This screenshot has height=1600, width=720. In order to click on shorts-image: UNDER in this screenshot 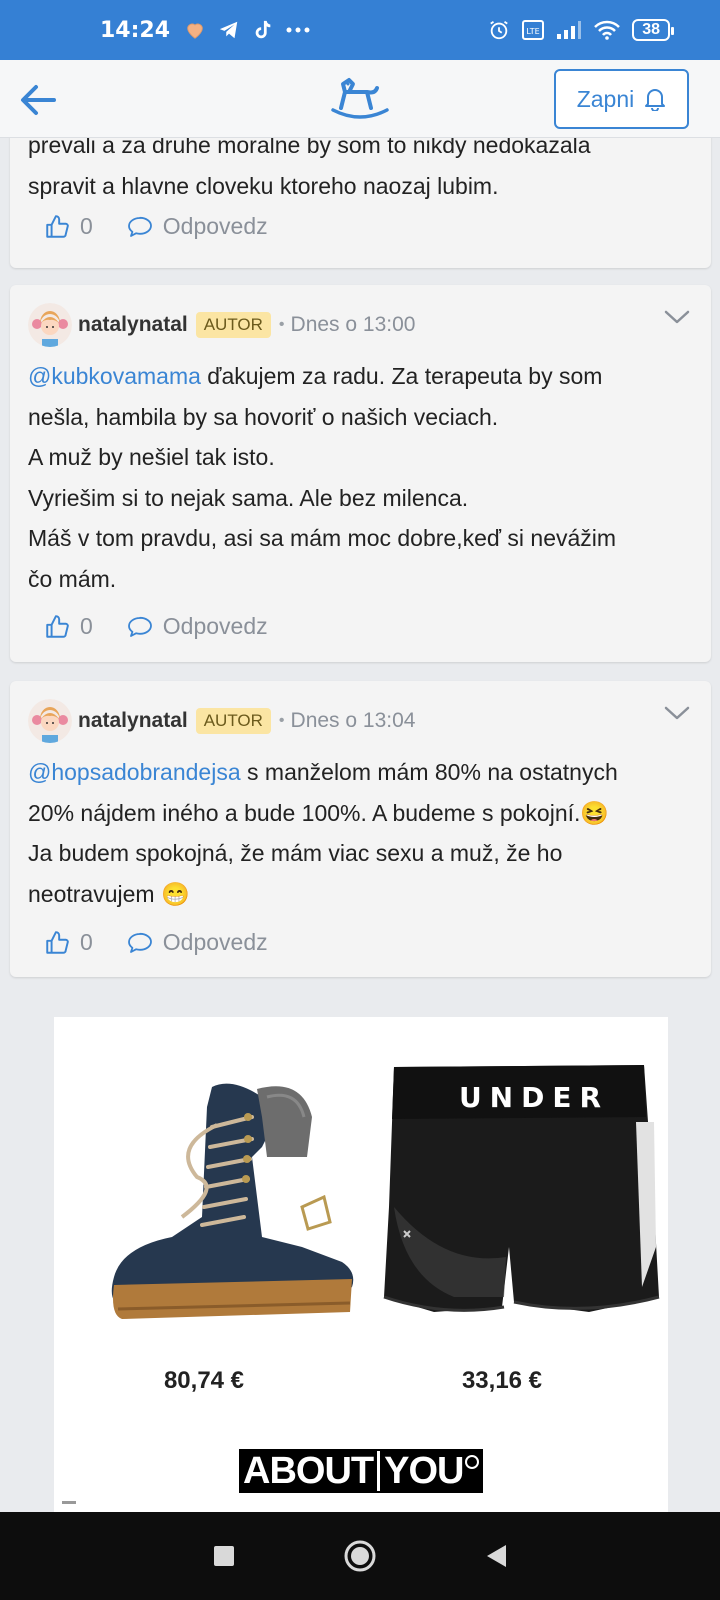, I will do `click(521, 1188)`.